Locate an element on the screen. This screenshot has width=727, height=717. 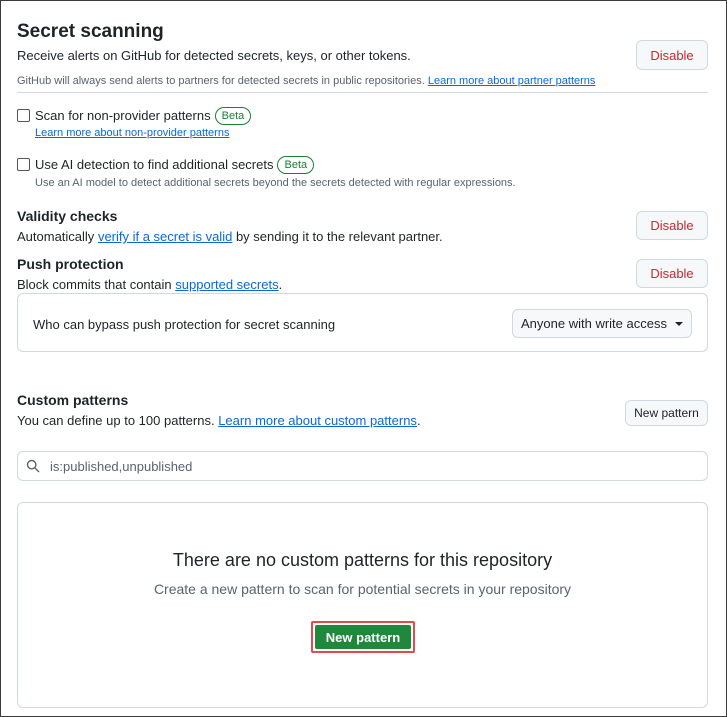
supported-secrets-link: supported secrets is located at coordinates (226, 284).